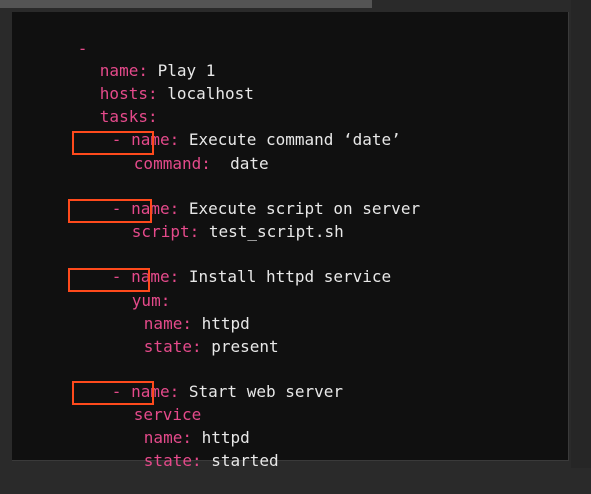 This screenshot has width=591, height=494. What do you see at coordinates (211, 346) in the screenshot?
I see `task-3-sub-state-line: state: present` at bounding box center [211, 346].